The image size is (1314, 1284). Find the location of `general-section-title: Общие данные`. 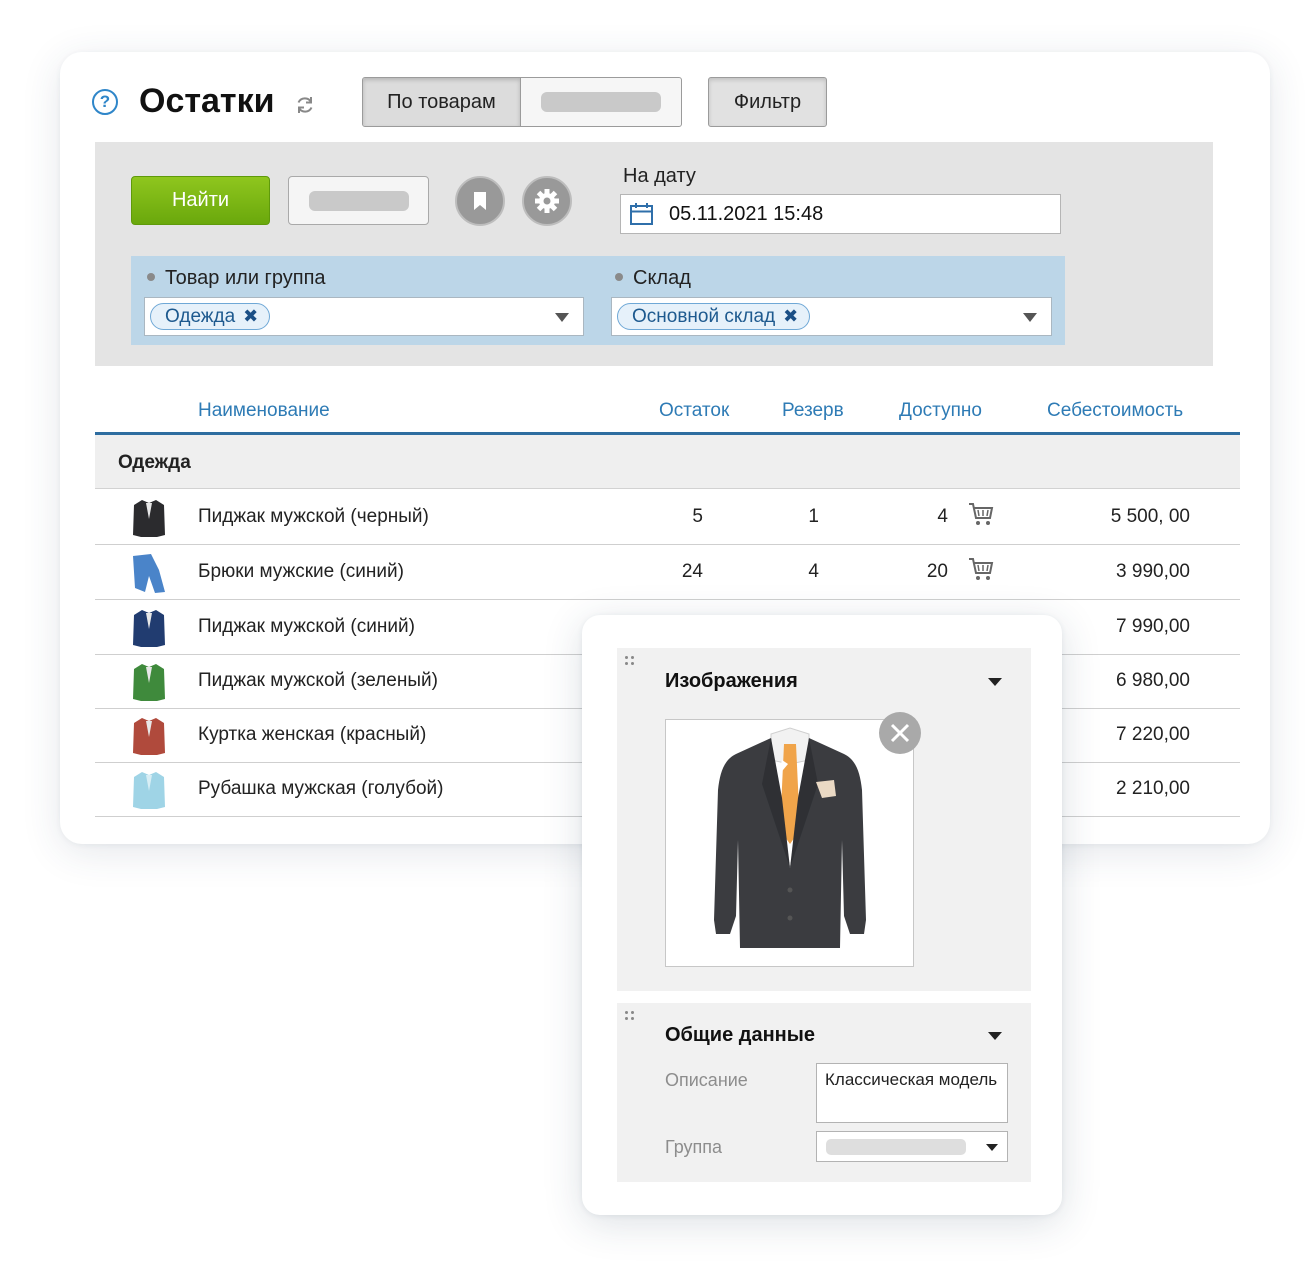

general-section-title: Общие данные is located at coordinates (740, 1035).